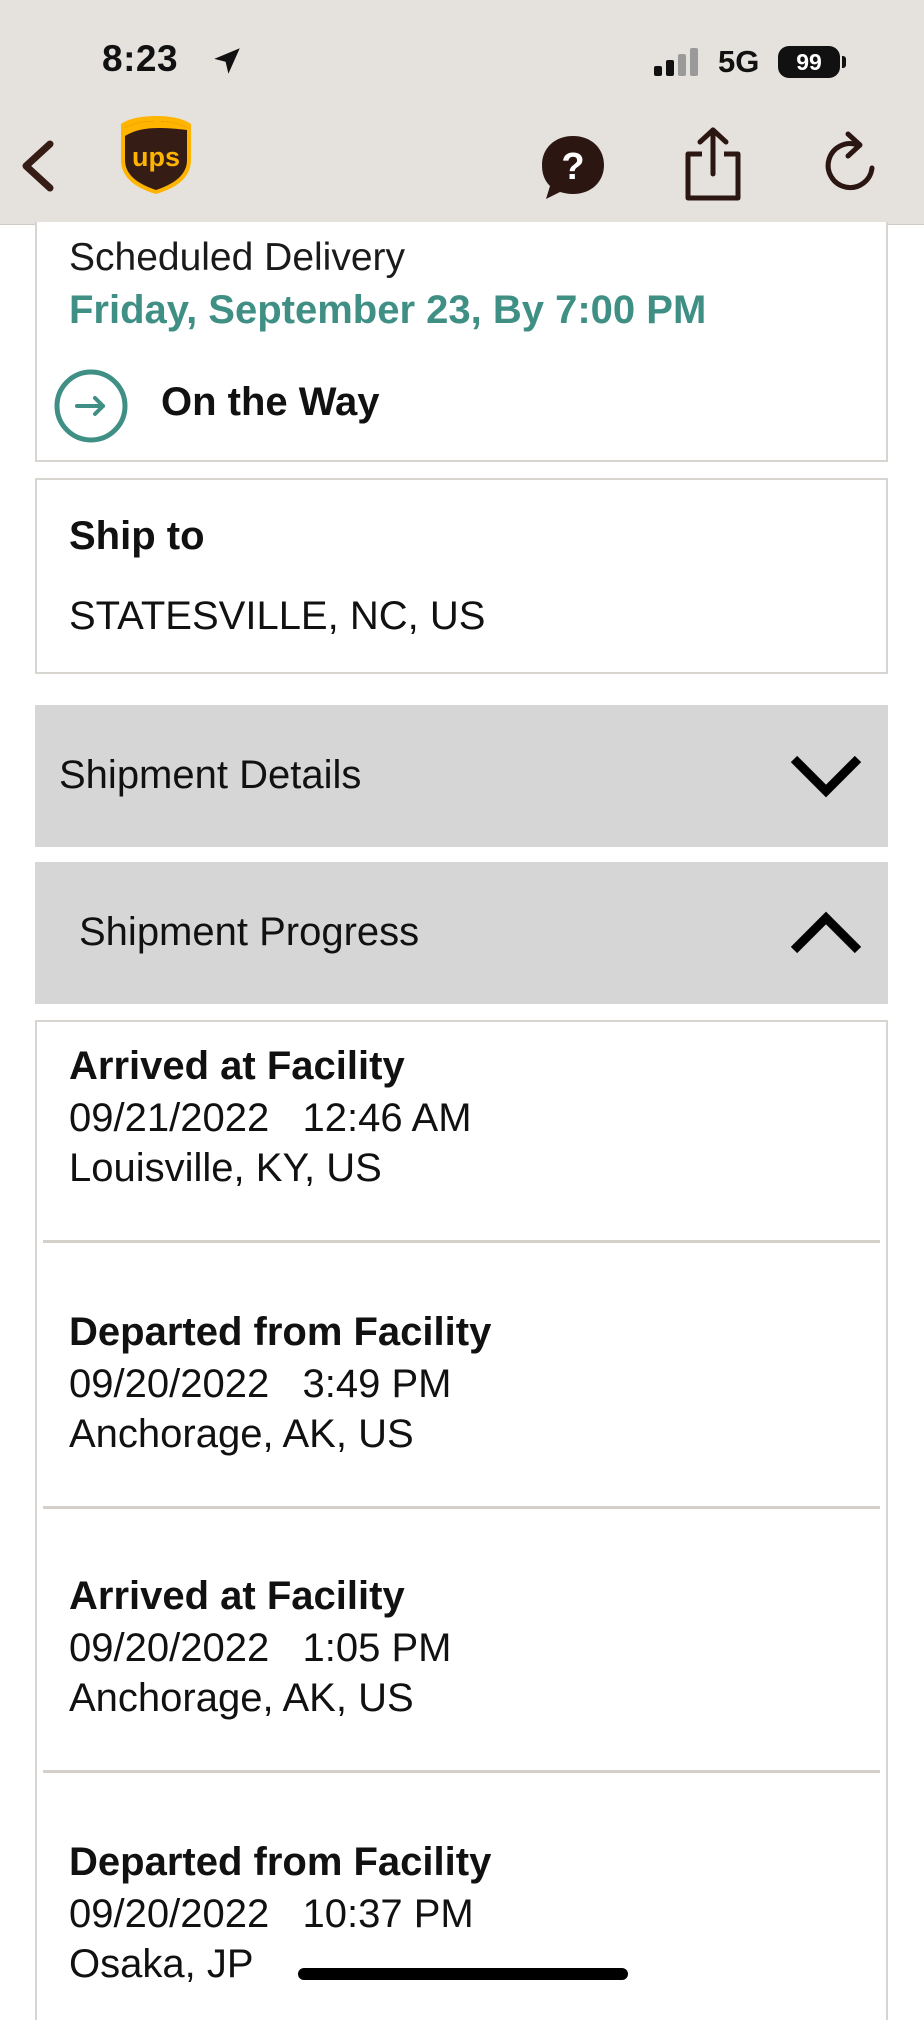 The height and width of the screenshot is (2020, 924). I want to click on ship-to-card: Ship to STATESVILLE, NC, US, so click(461, 576).